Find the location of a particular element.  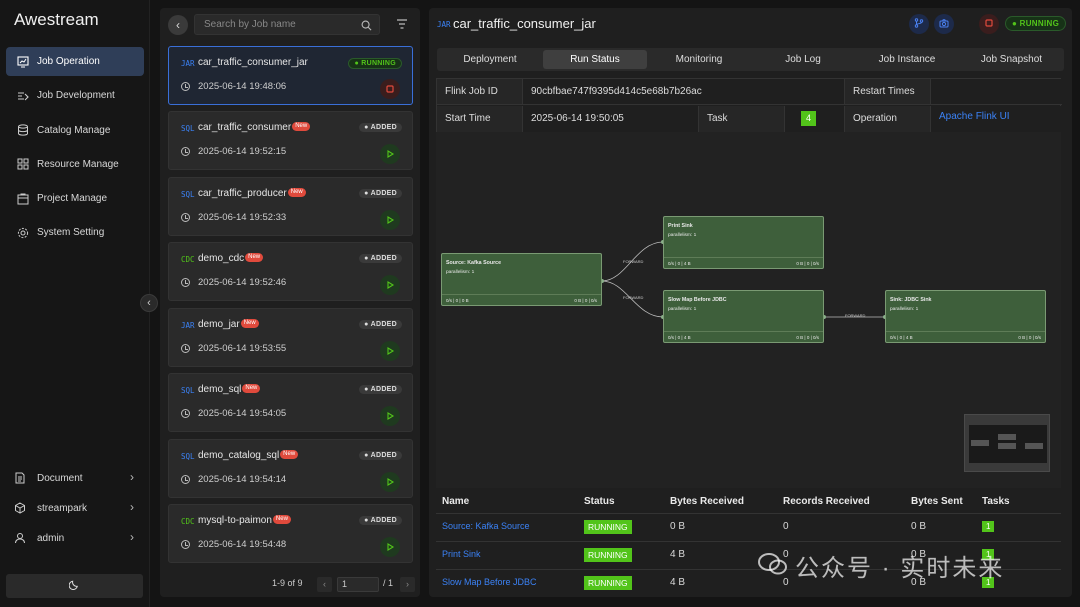

node-metrics-in: 0/s | 0 | 0 B is located at coordinates (457, 300).